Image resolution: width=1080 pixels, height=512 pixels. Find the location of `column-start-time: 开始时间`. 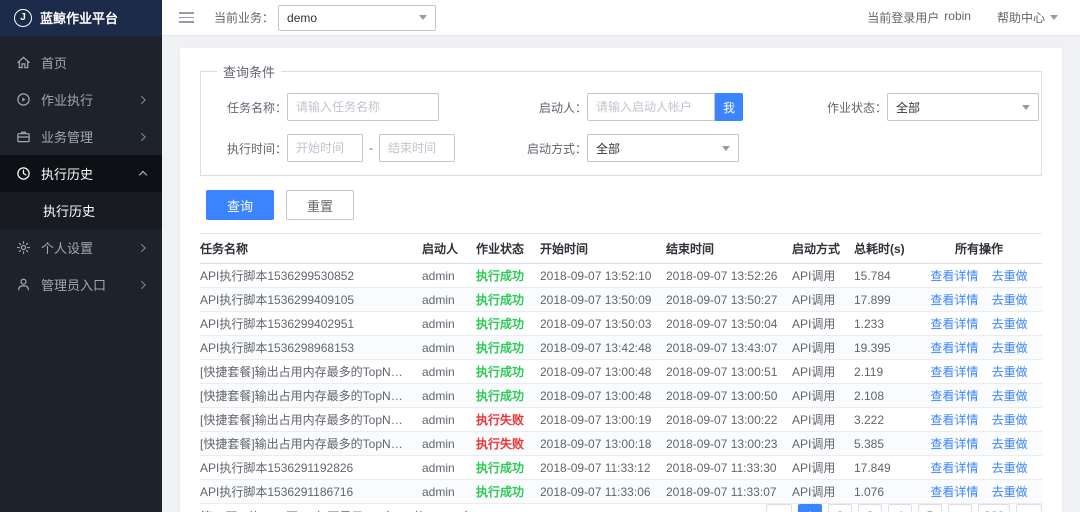

column-start-time: 开始时间 is located at coordinates (564, 249).